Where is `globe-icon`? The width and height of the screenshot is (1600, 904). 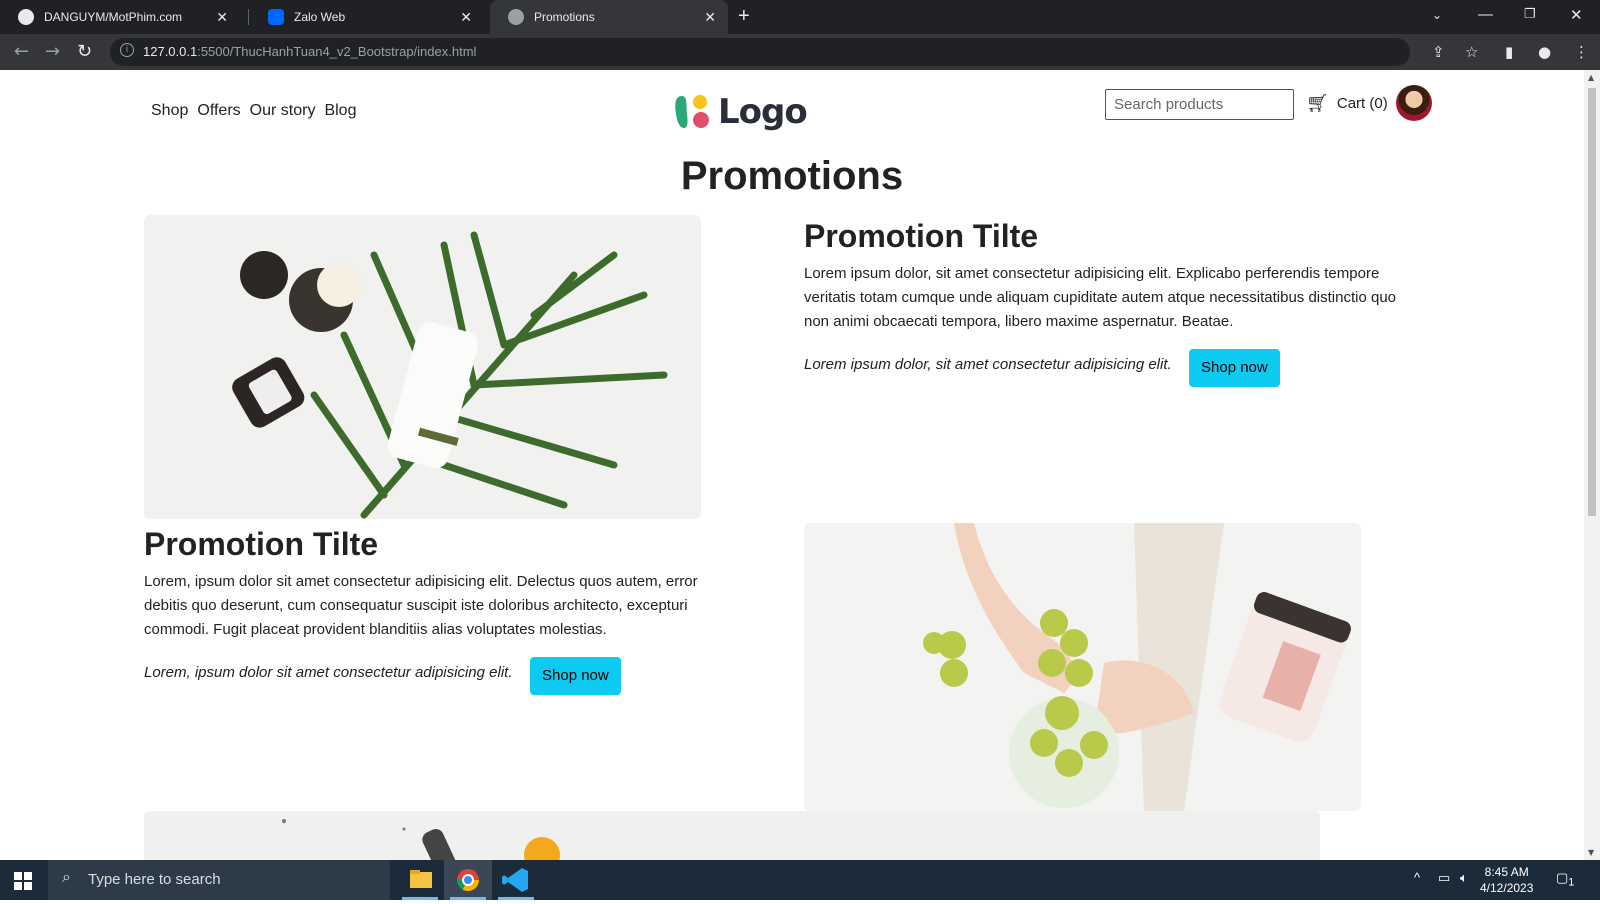
globe-icon is located at coordinates (516, 17).